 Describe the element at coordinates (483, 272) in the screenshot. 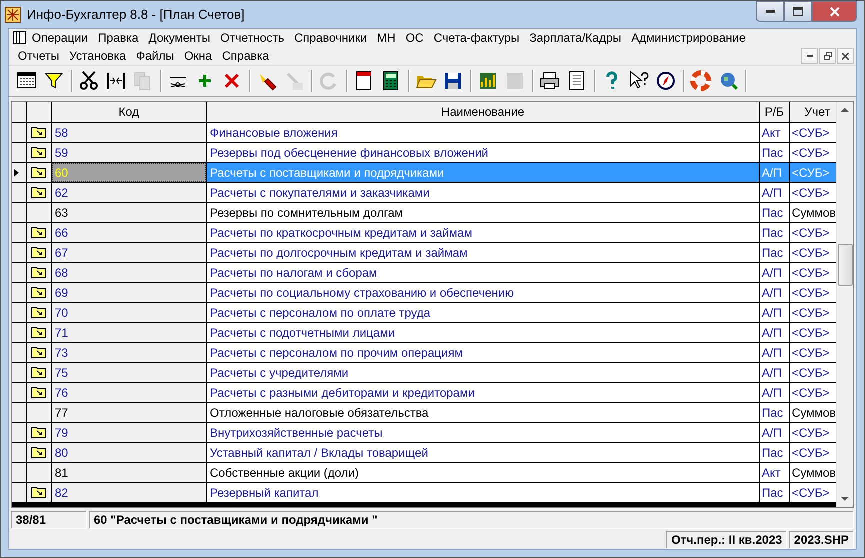

I see `name-cell: Расчеты по налогам и сборам` at that location.